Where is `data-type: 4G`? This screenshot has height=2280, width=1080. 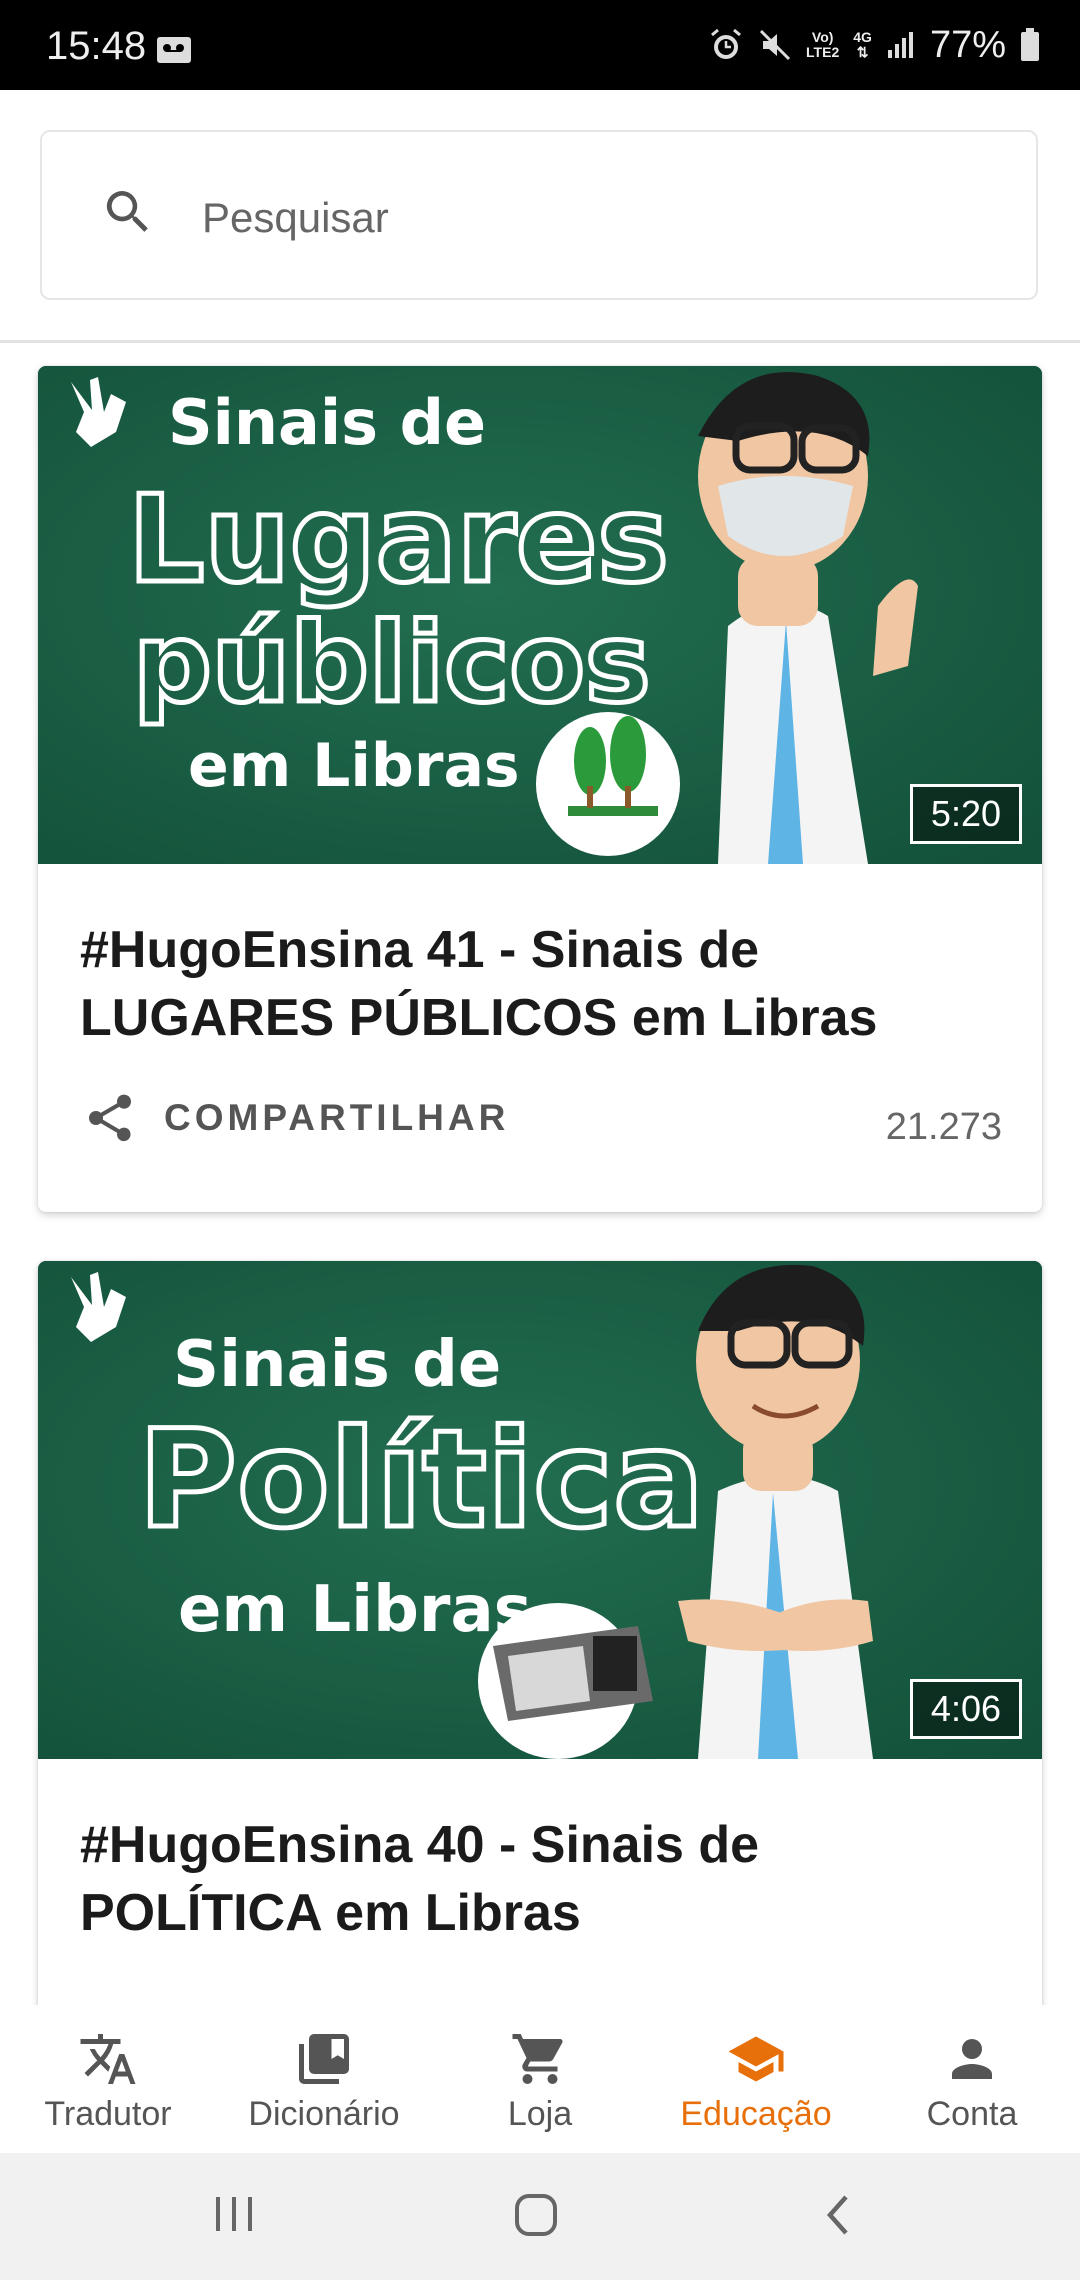 data-type: 4G is located at coordinates (862, 37).